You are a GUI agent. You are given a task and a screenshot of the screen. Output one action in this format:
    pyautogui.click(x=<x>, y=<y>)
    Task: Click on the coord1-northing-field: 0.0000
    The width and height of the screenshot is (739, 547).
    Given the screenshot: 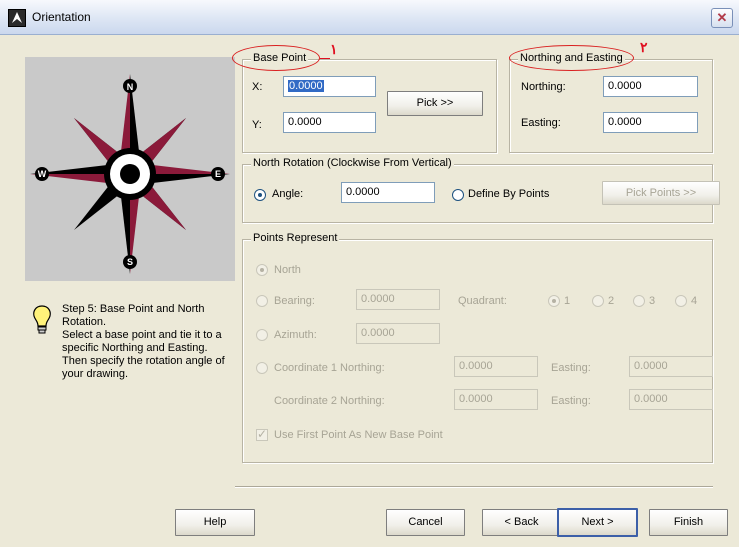 What is the action you would take?
    pyautogui.click(x=496, y=366)
    